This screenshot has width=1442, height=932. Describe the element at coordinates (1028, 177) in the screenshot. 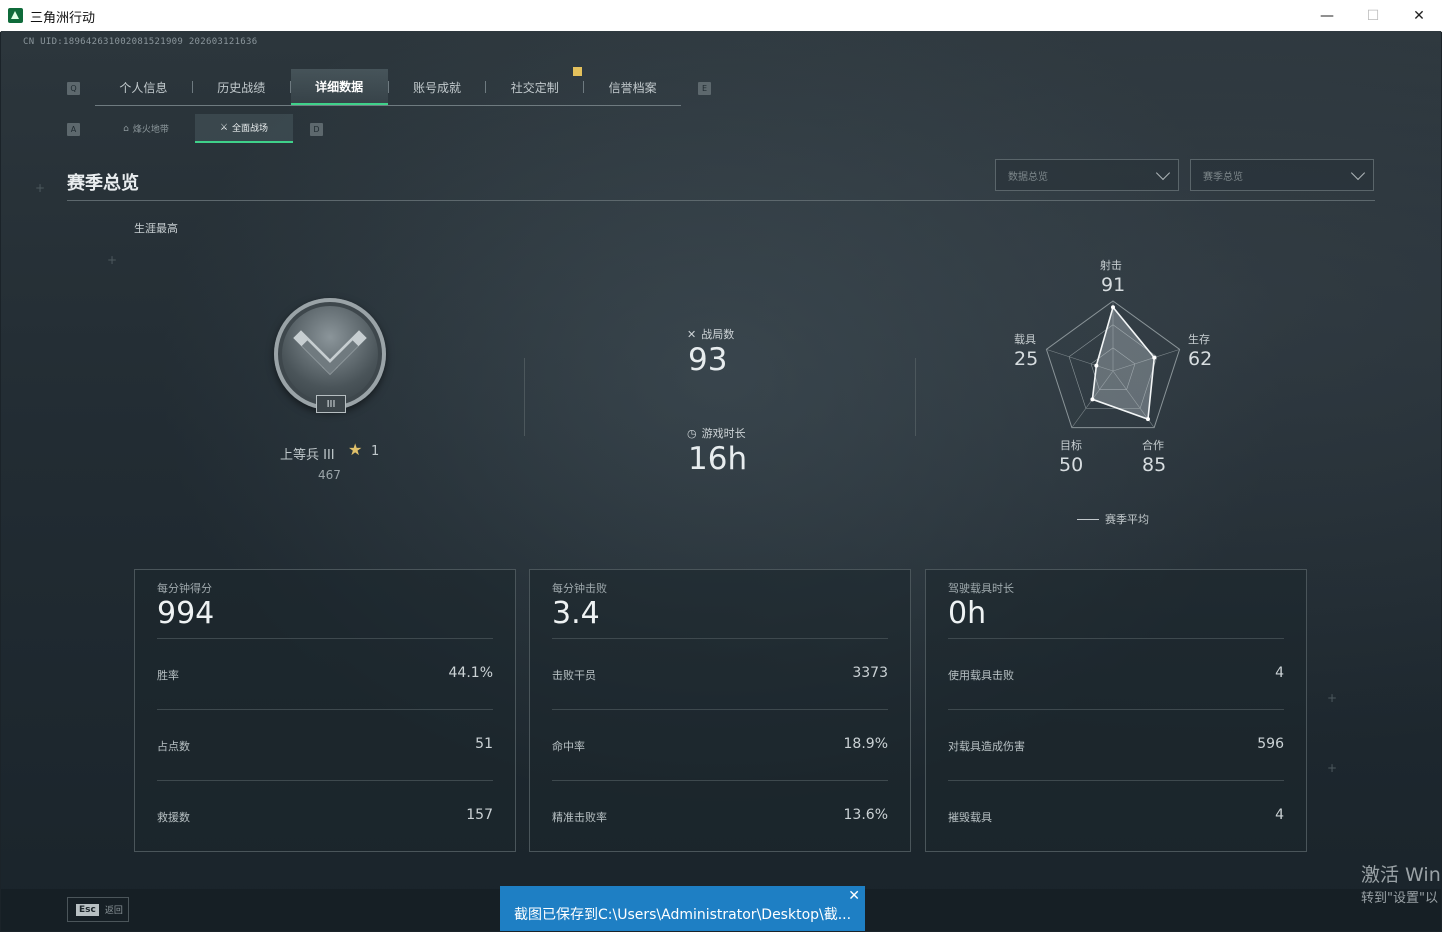

I see `dropdown-value: 数据总览` at that location.